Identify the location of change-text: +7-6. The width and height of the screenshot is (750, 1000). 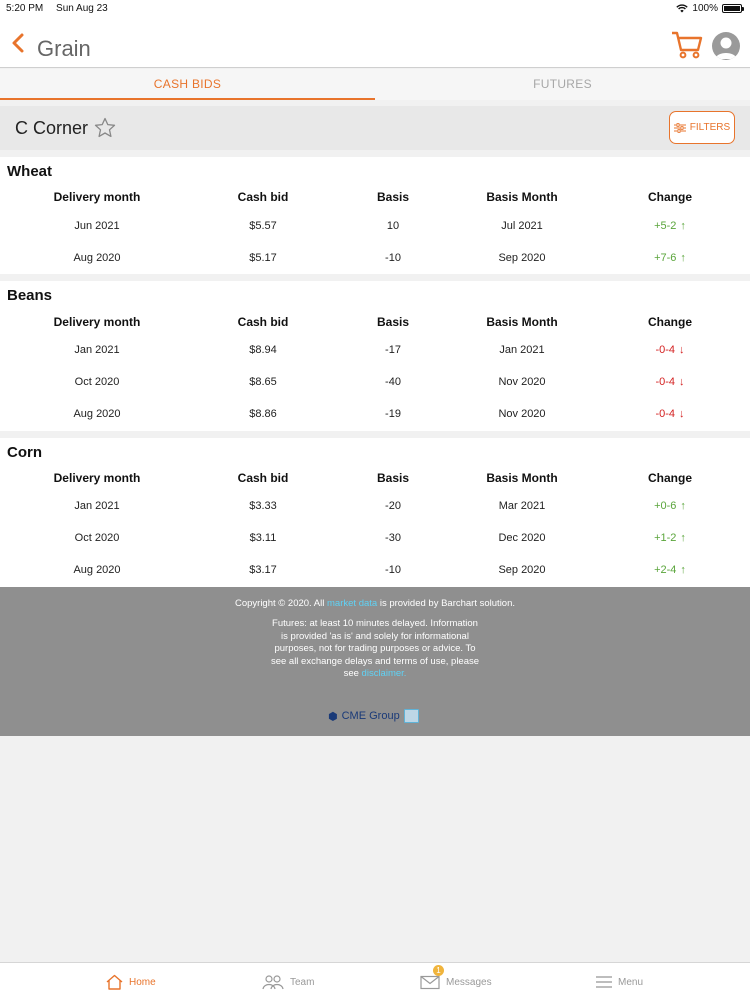
(665, 258).